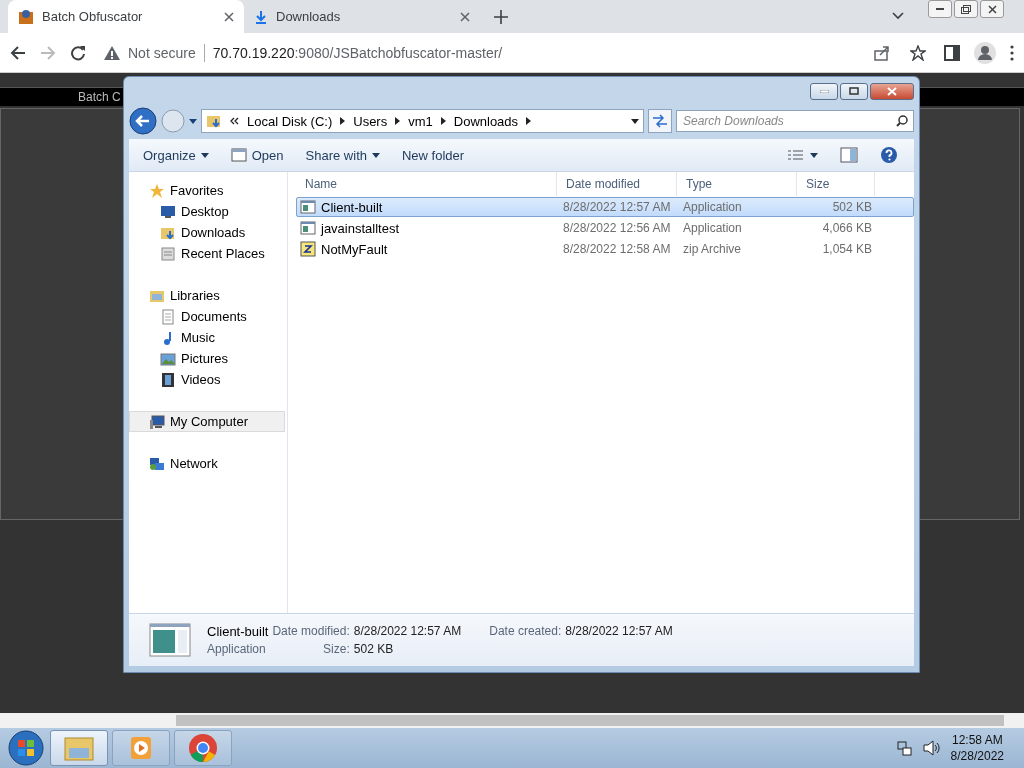 The width and height of the screenshot is (1024, 768). What do you see at coordinates (344, 155) in the screenshot?
I see `toolbar-button: Share with` at bounding box center [344, 155].